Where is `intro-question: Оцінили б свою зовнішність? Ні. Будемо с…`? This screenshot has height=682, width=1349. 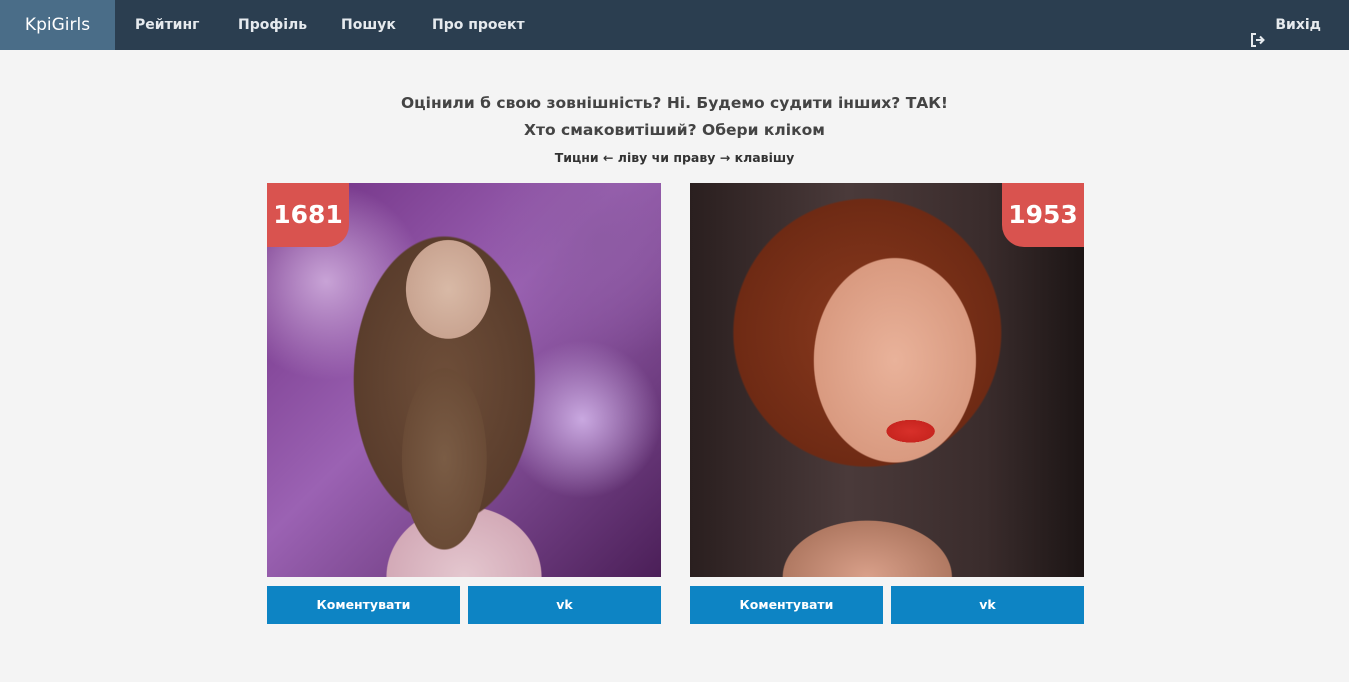
intro-question: Оцінили б свою зовнішність? Ні. Будемо с… is located at coordinates (674, 103).